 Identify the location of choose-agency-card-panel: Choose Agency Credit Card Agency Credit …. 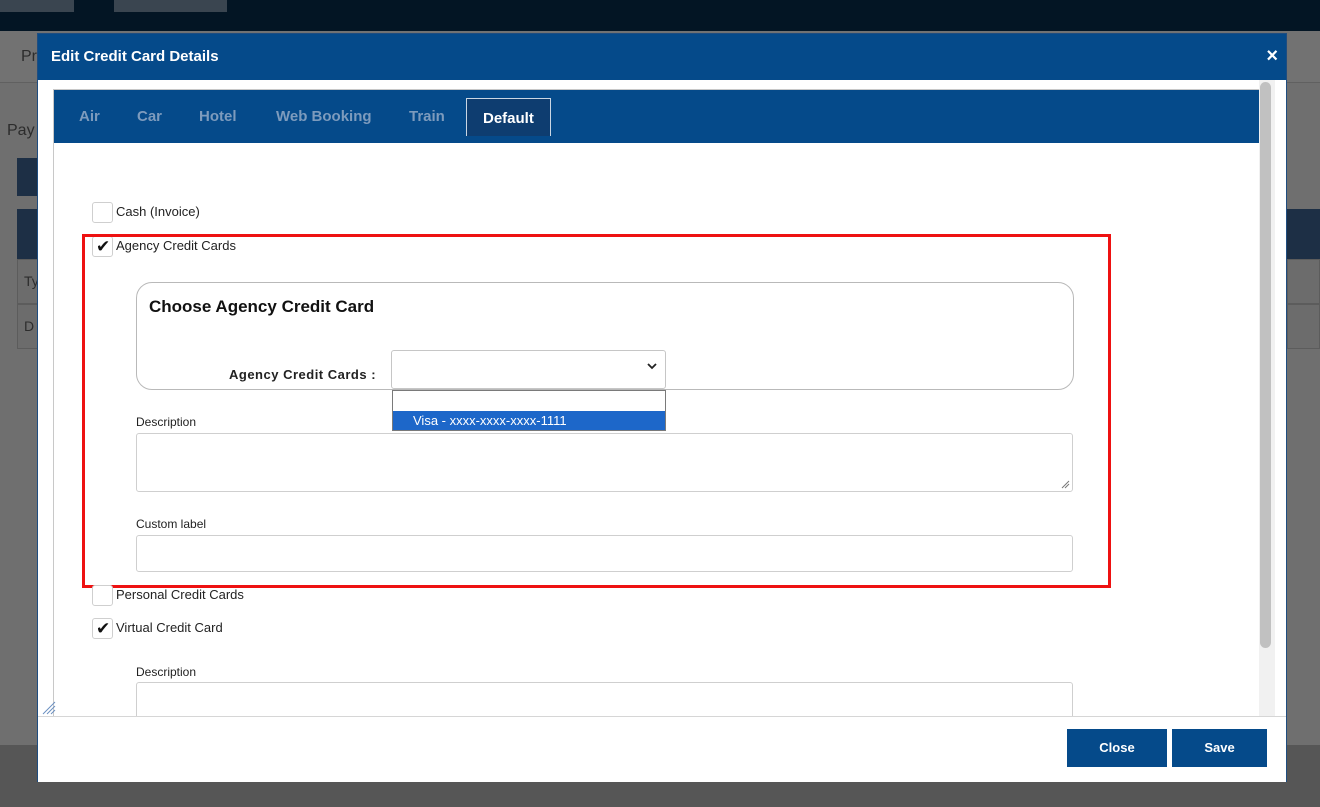
(605, 336).